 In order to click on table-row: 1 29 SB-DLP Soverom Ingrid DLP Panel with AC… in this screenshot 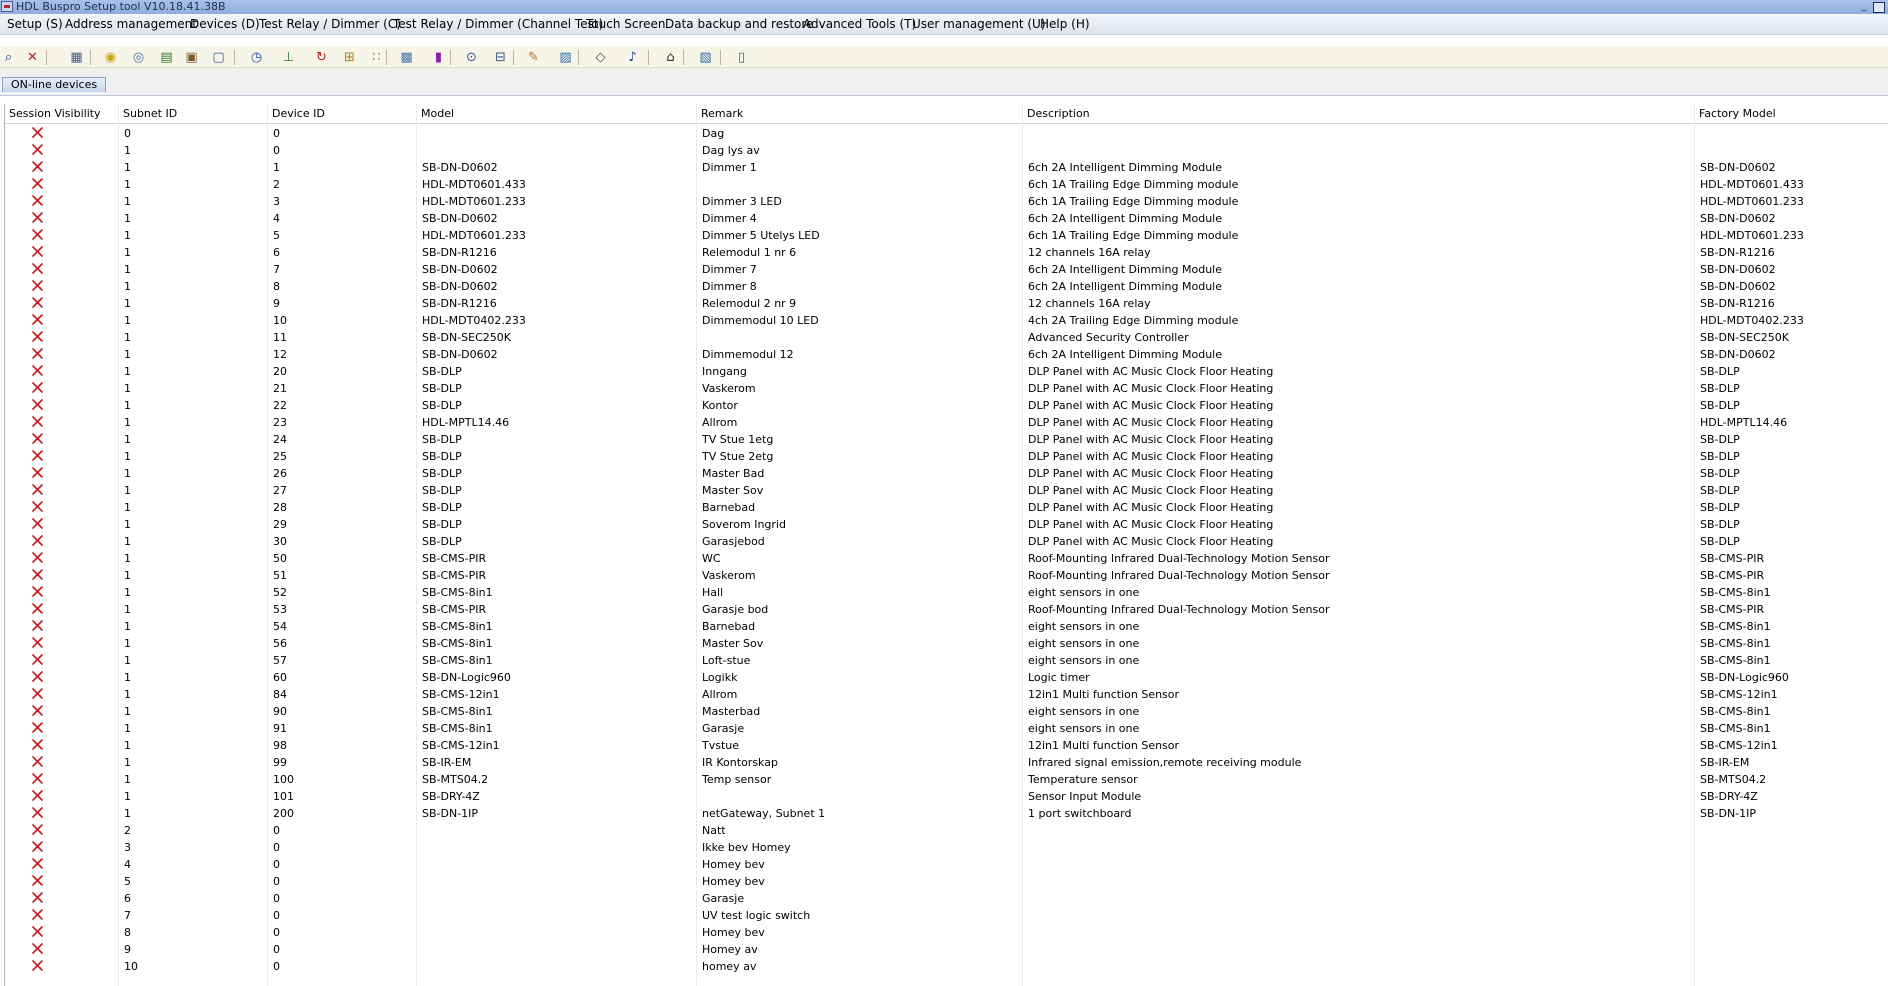, I will do `click(946, 524)`.